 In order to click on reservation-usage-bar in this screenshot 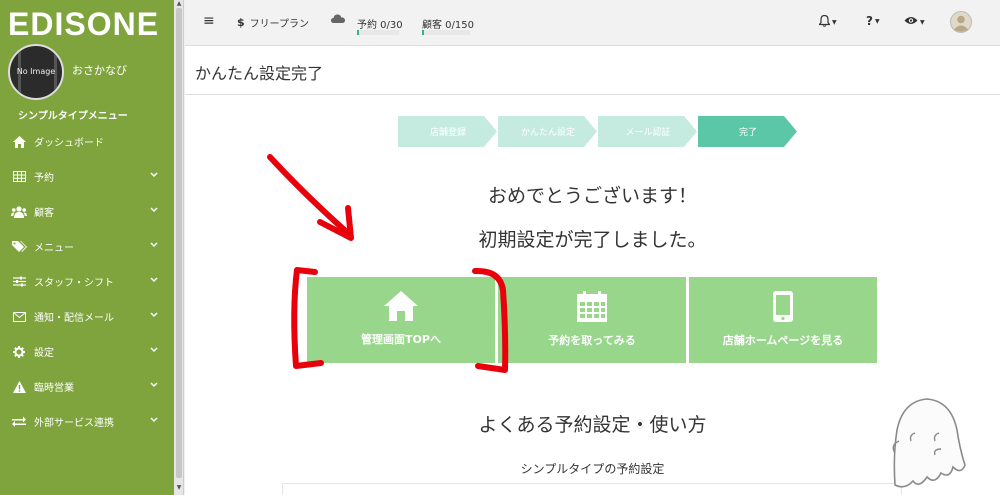, I will do `click(378, 32)`.